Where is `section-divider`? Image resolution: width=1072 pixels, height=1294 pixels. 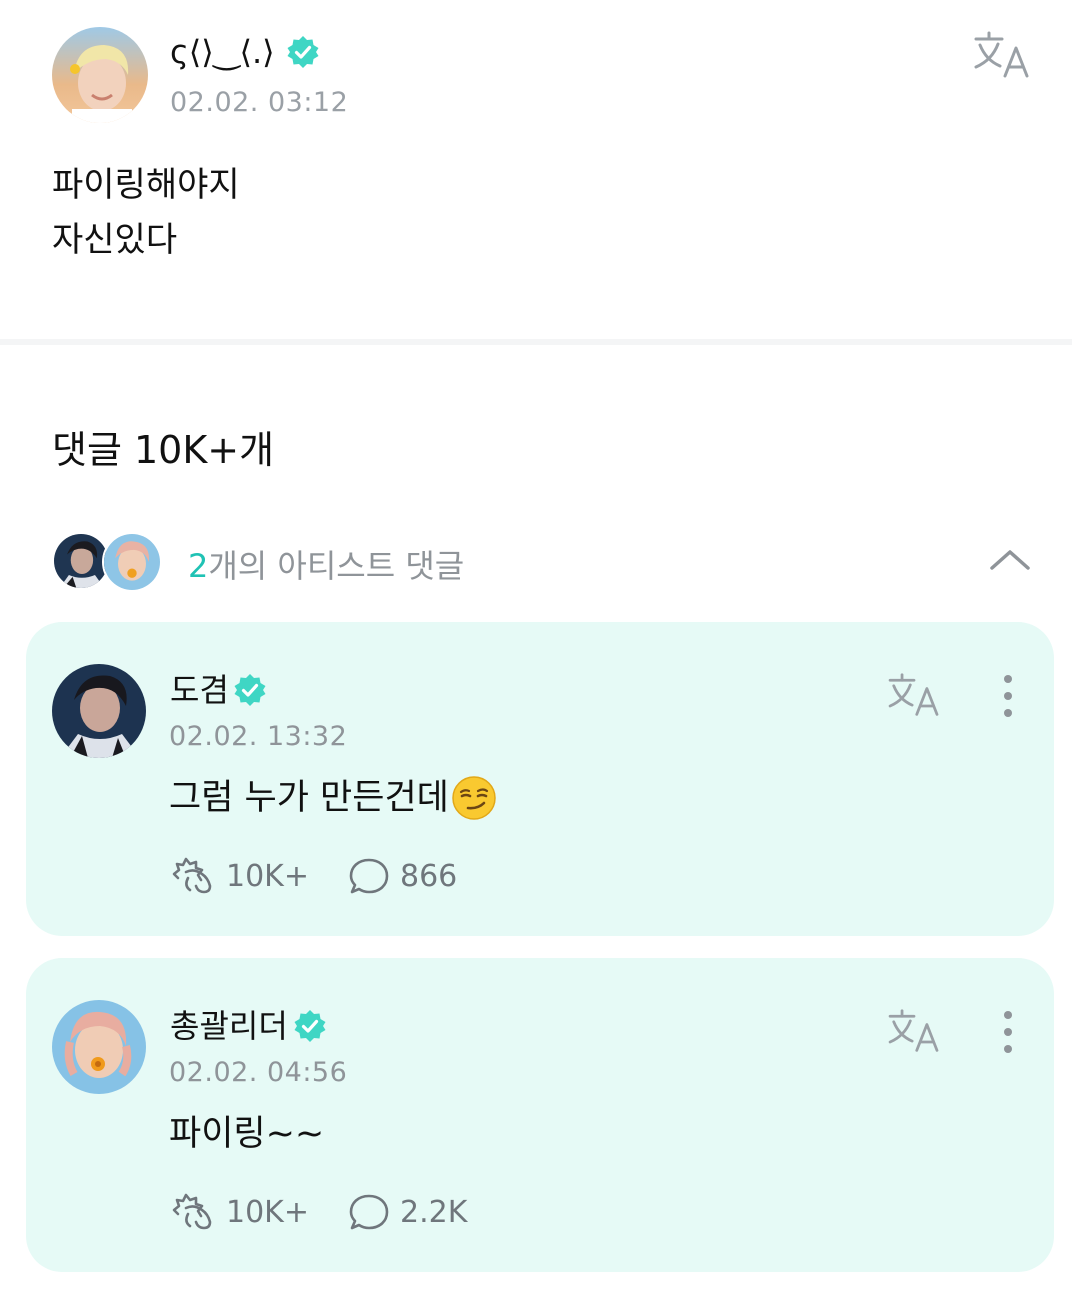
section-divider is located at coordinates (536, 342).